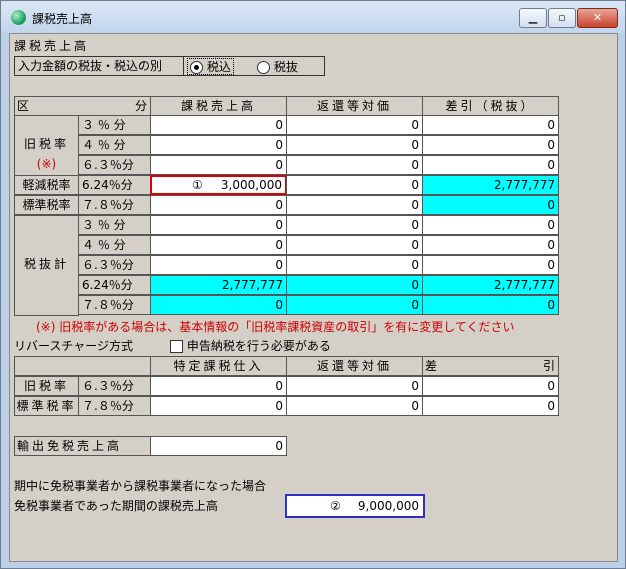 This screenshot has height=569, width=626. Describe the element at coordinates (74, 346) in the screenshot. I see `reverse-charge-title: リバースチャージ方式` at that location.